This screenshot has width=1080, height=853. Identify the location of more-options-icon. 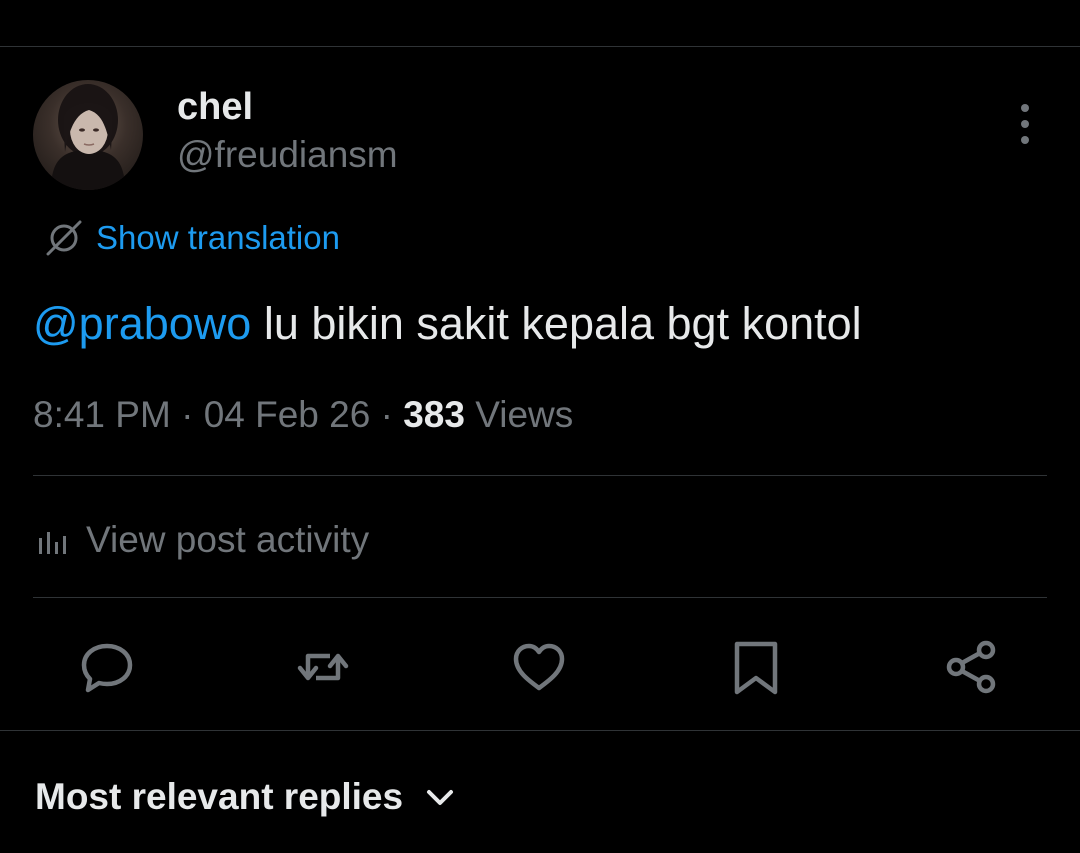
(1025, 124).